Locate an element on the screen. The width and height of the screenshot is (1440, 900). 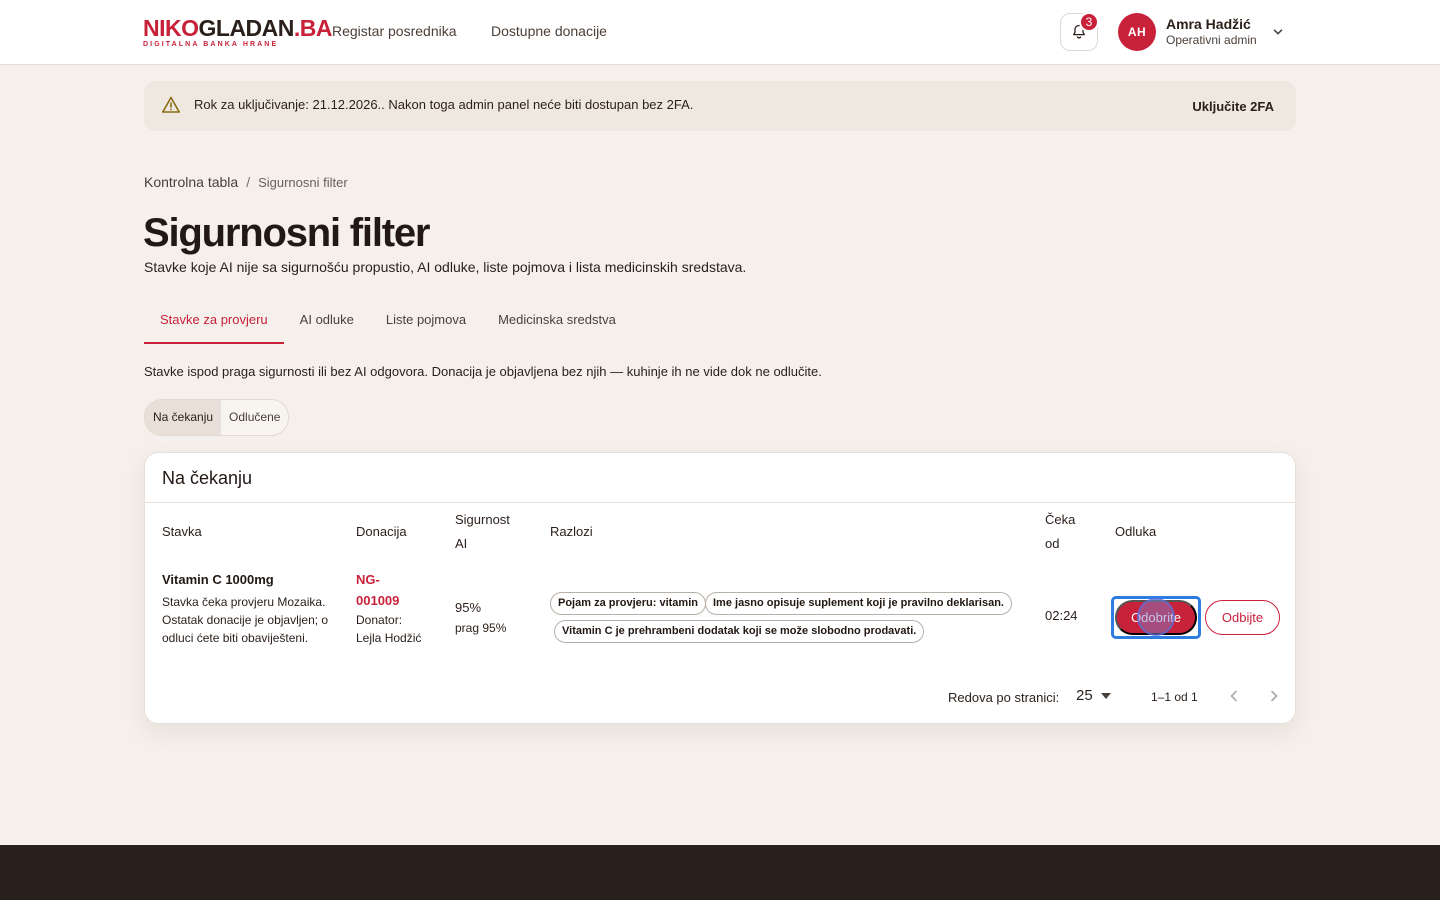
user-name: Amra Hadžić is located at coordinates (1208, 24).